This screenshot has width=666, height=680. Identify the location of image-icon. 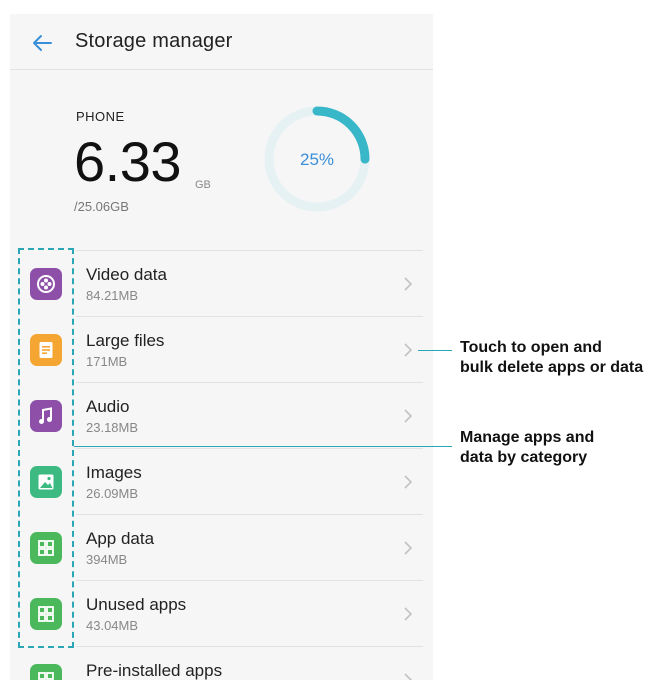
(46, 482).